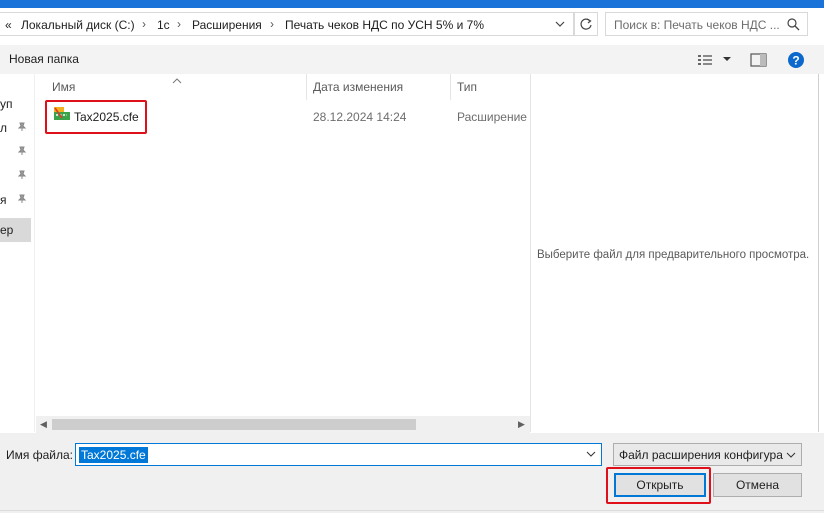 The image size is (824, 513). Describe the element at coordinates (113, 455) in the screenshot. I see `filename-value: Tax2025.cfe` at that location.